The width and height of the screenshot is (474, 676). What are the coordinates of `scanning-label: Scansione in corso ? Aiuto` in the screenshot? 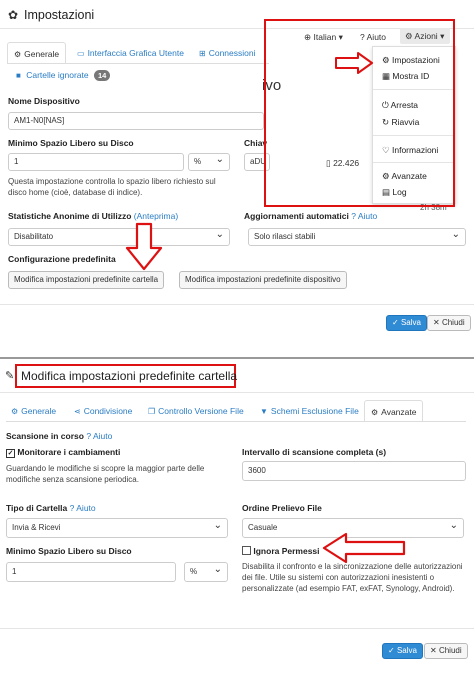 It's located at (59, 436).